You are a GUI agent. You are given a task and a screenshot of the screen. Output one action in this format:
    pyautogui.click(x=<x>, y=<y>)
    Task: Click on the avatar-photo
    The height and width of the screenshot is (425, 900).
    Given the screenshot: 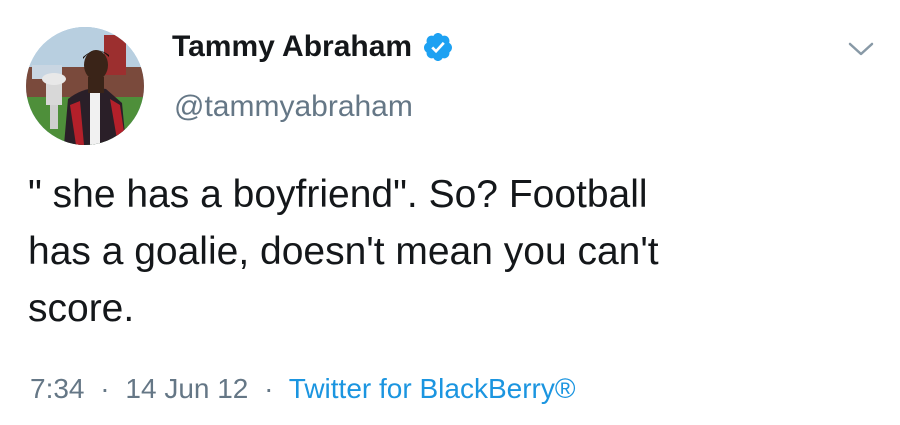 What is the action you would take?
    pyautogui.click(x=85, y=86)
    